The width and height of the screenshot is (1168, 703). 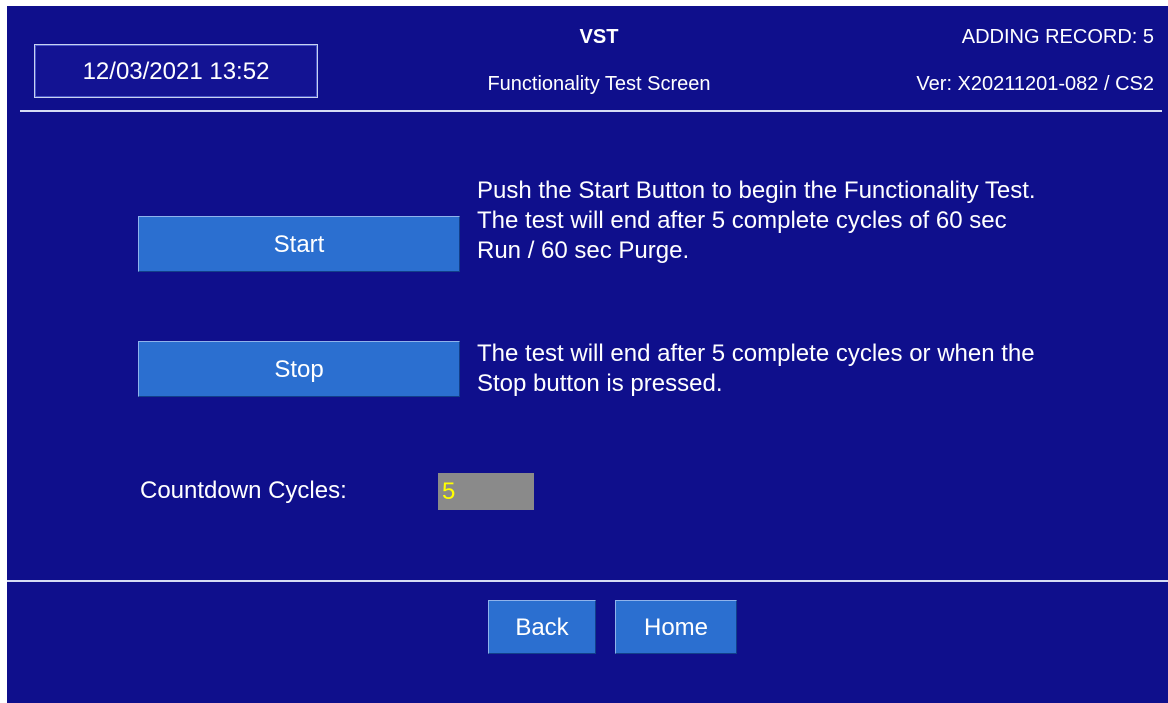 I want to click on countdown-value: 5, so click(x=486, y=491).